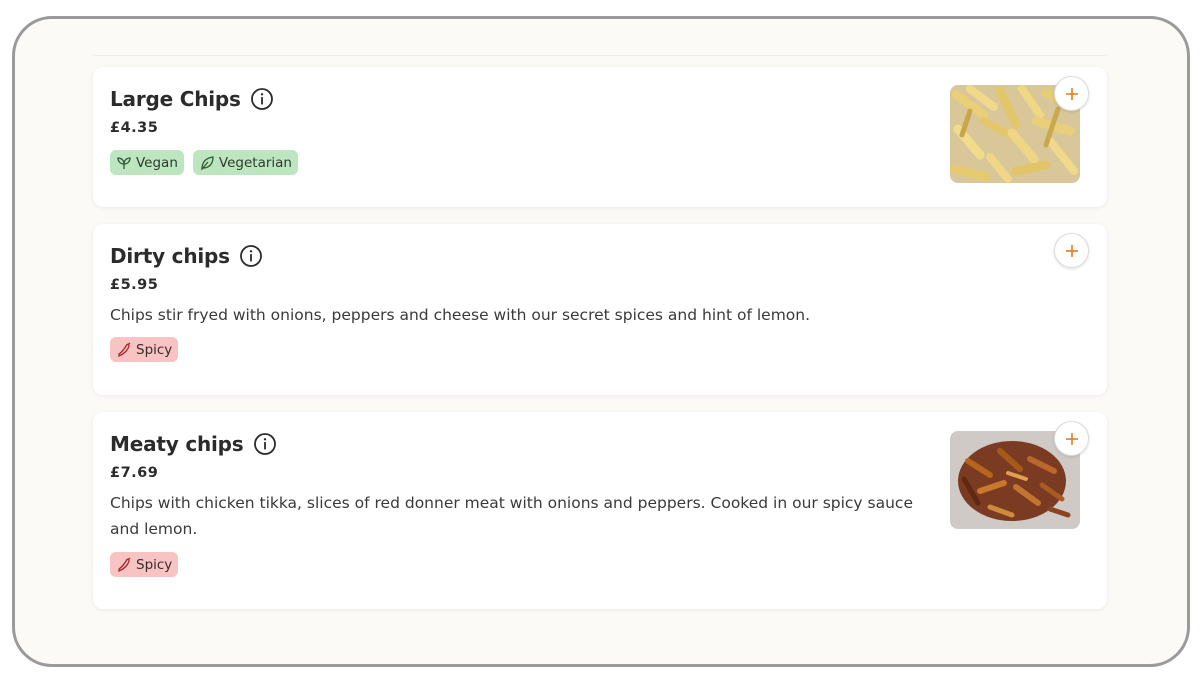 The height and width of the screenshot is (684, 1202). Describe the element at coordinates (170, 256) in the screenshot. I see `item-name: Dirty chips` at that location.